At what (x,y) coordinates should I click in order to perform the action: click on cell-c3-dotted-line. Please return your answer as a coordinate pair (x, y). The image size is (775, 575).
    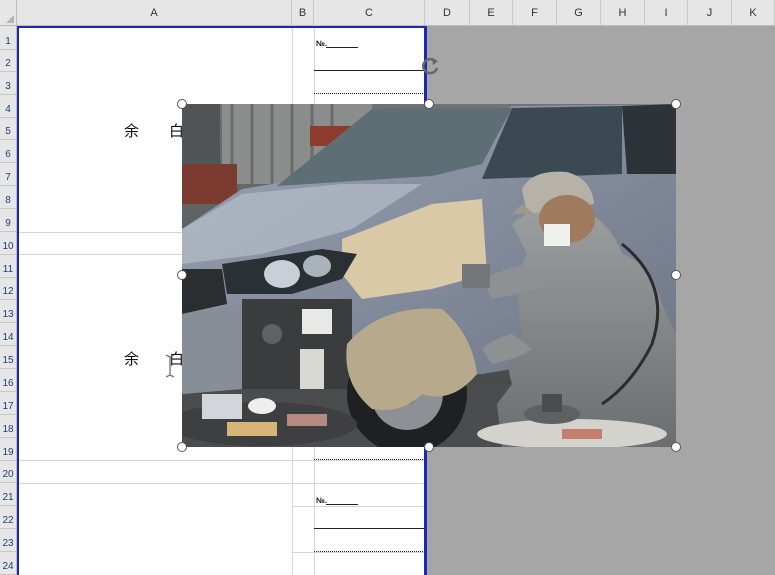
    Looking at the image, I should click on (369, 93).